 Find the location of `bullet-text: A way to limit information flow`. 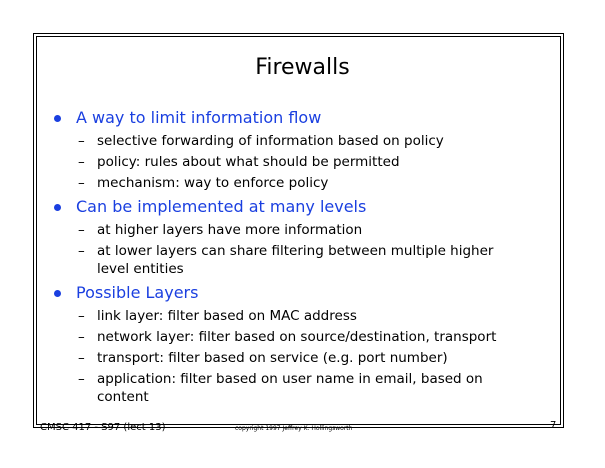

bullet-text: A way to limit information flow is located at coordinates (199, 117).